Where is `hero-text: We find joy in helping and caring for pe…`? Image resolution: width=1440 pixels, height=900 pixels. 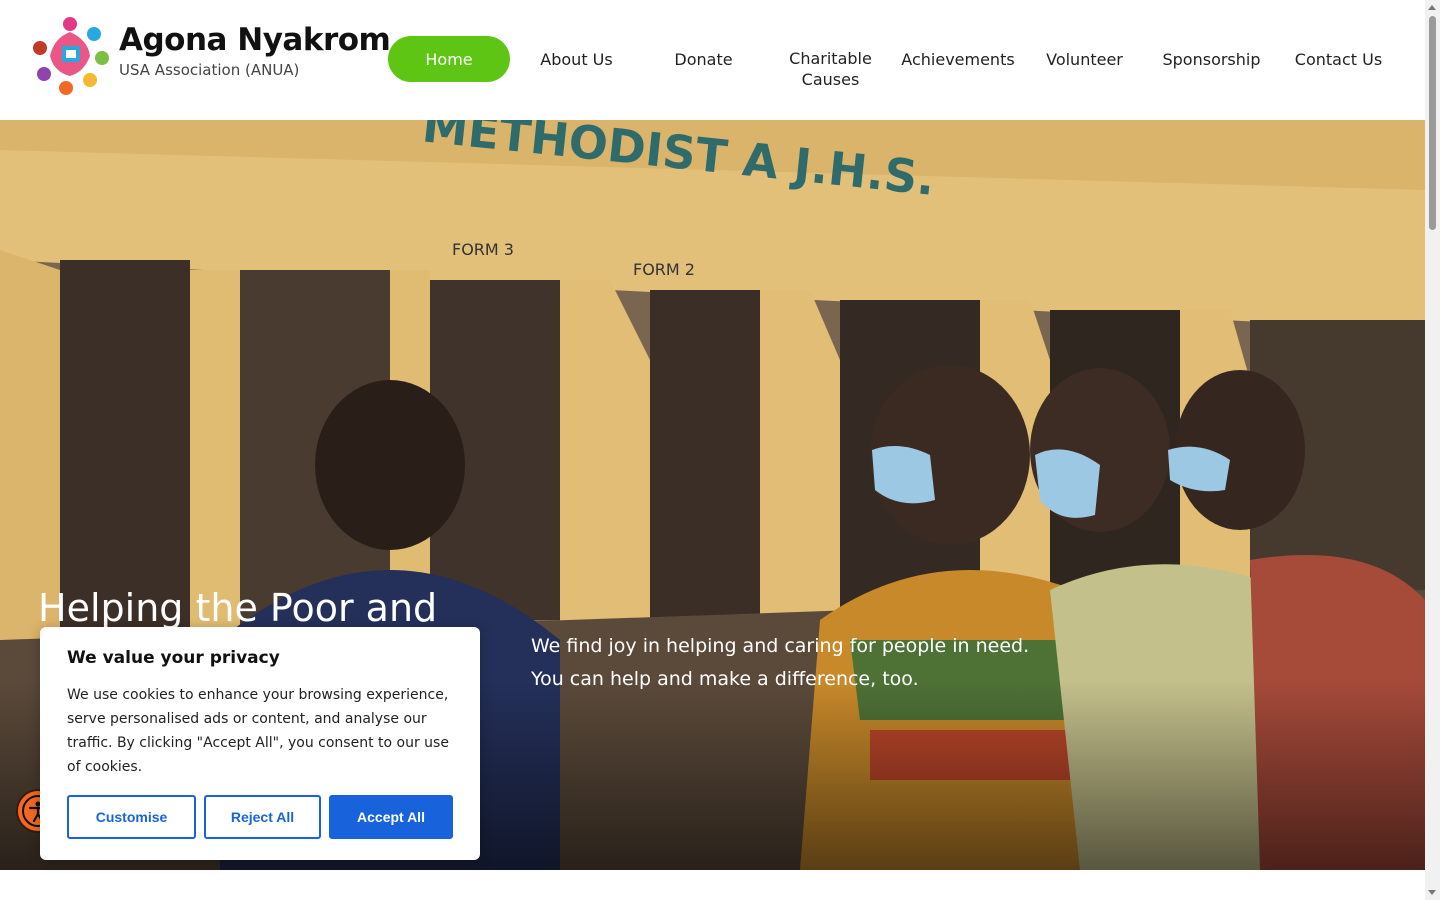
hero-text: We find joy in helping and caring for pe… is located at coordinates (780, 663).